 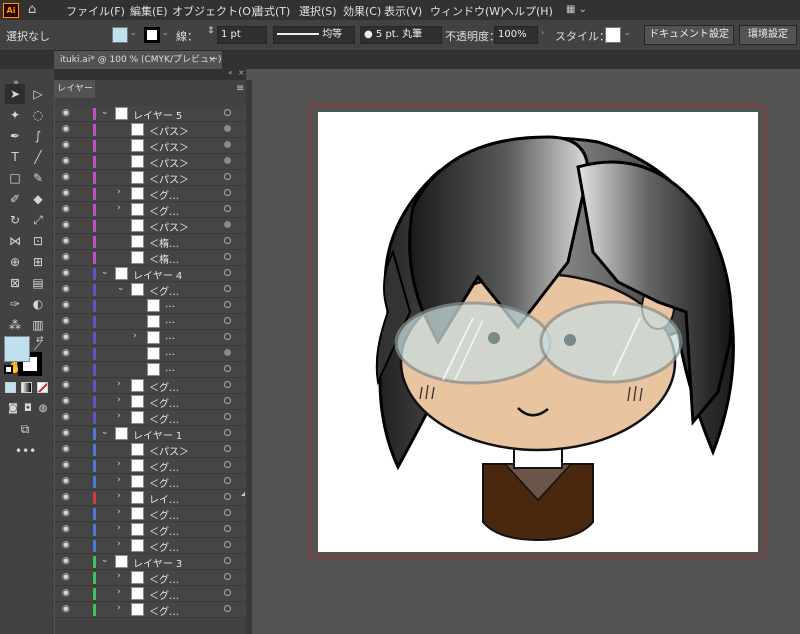 I want to click on default-colors-icon, so click(x=8, y=369).